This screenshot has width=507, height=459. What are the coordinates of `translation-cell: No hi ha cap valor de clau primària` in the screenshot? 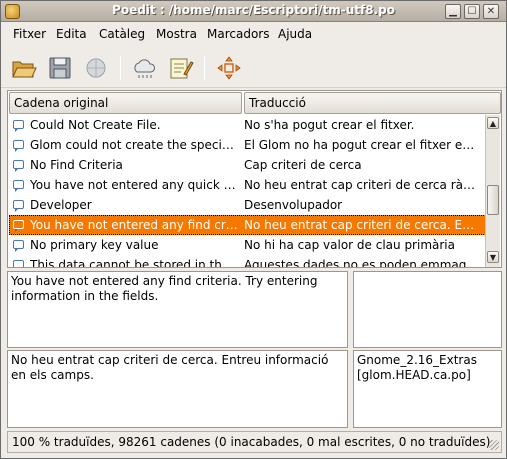 It's located at (349, 245).